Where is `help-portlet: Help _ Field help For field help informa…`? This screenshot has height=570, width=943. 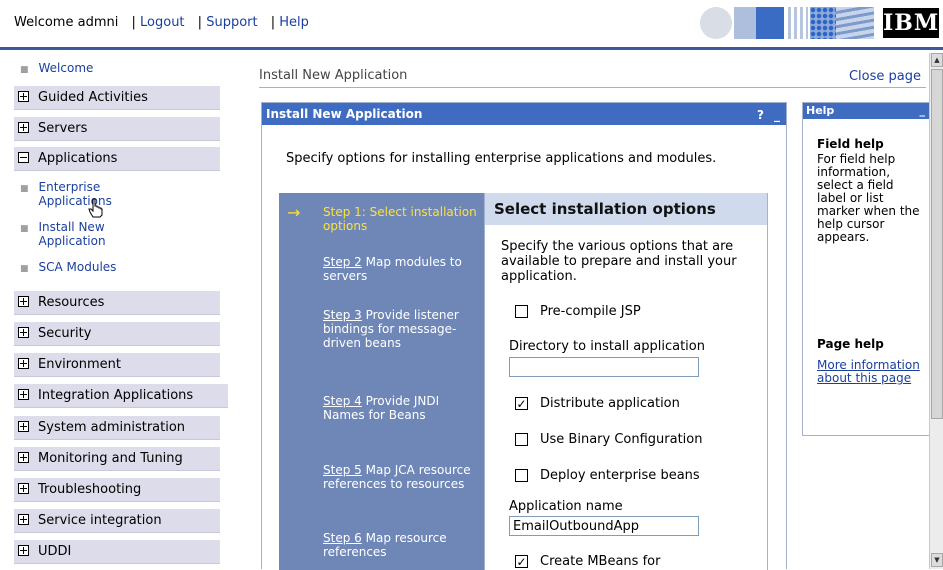
help-portlet: Help _ Field help For field help informa… is located at coordinates (866, 269).